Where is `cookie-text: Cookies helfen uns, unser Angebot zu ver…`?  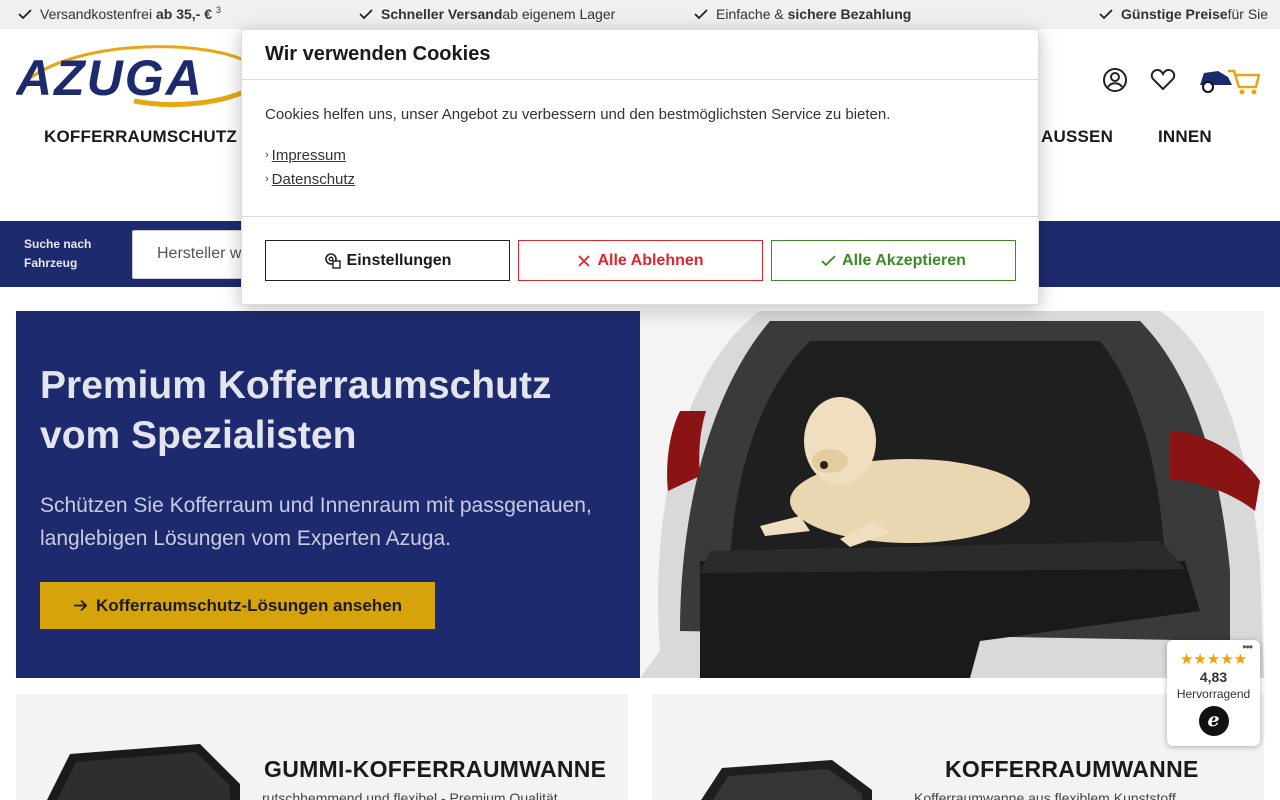
cookie-text: Cookies helfen uns, unser Angebot zu ver… is located at coordinates (578, 114).